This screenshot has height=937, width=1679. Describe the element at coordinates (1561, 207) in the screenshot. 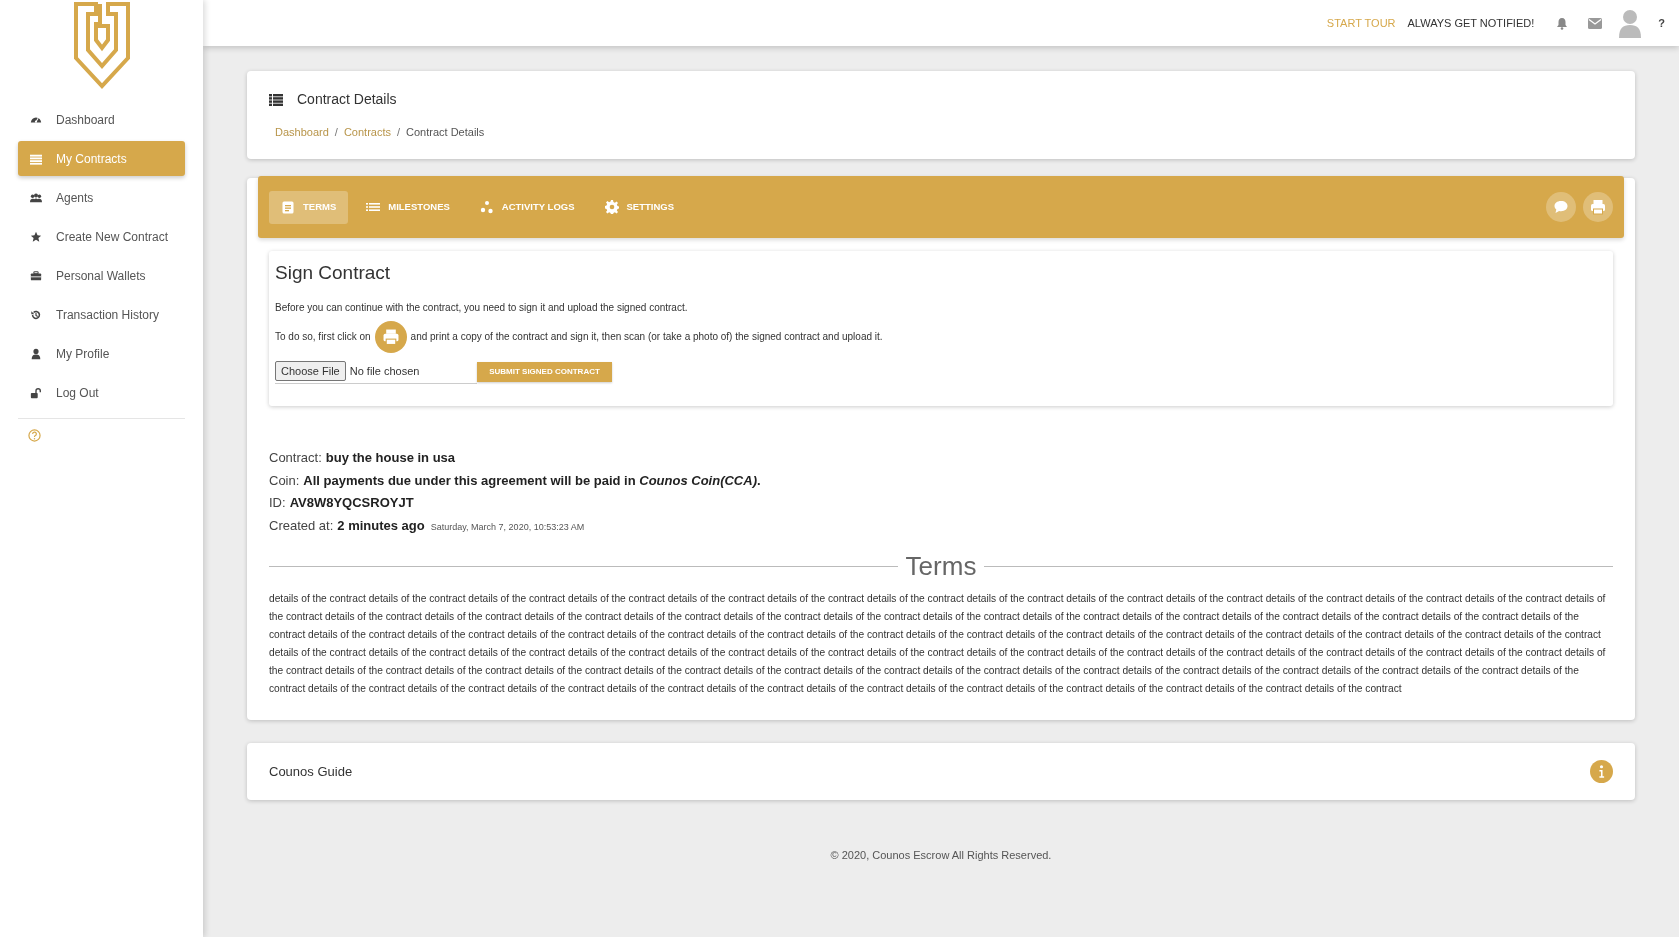

I see `chat-button` at that location.